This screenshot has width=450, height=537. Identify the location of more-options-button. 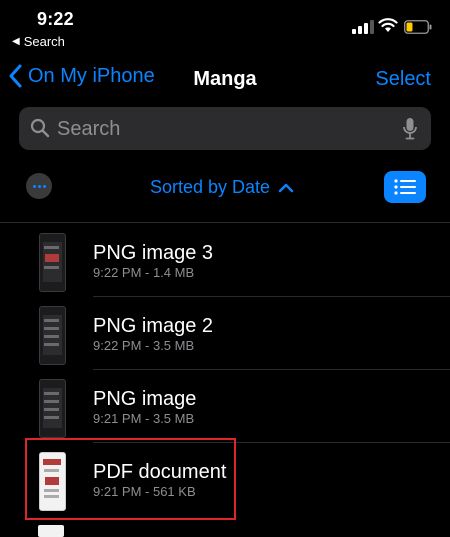
(39, 186).